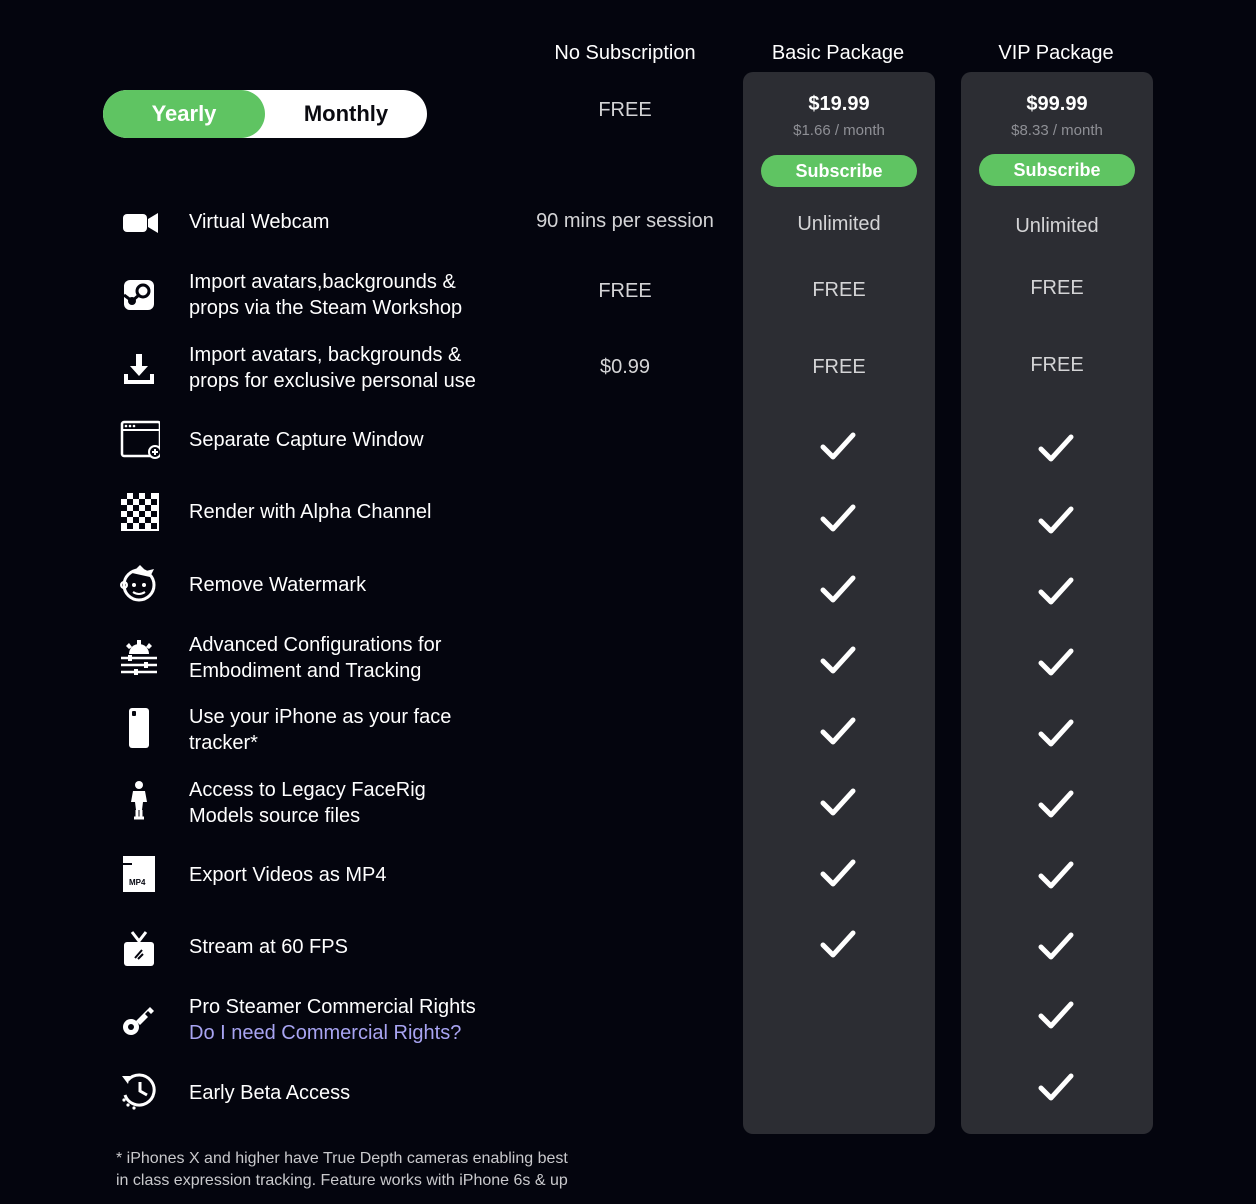 Image resolution: width=1256 pixels, height=1204 pixels. I want to click on monthly-option: Monthly, so click(346, 114).